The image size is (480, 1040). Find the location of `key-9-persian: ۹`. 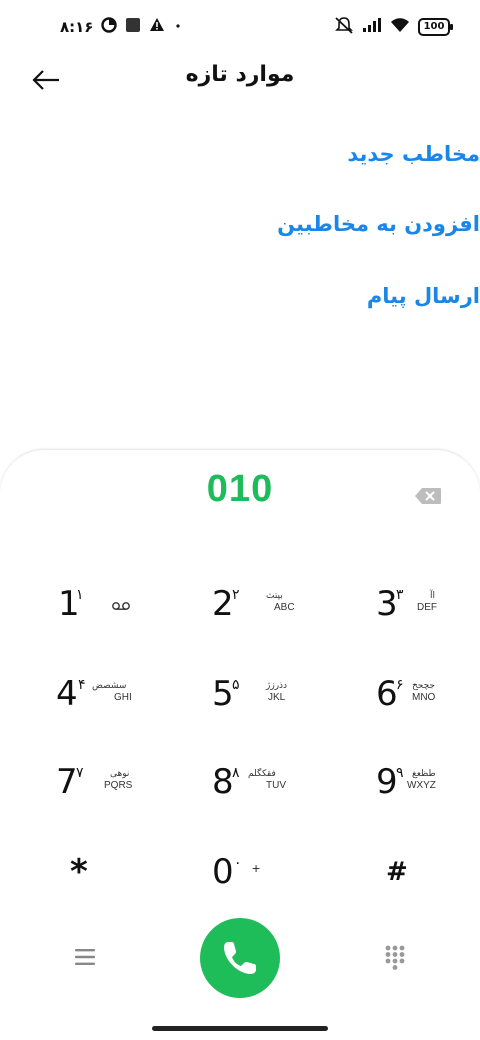

key-9-persian: ۹ is located at coordinates (400, 773).